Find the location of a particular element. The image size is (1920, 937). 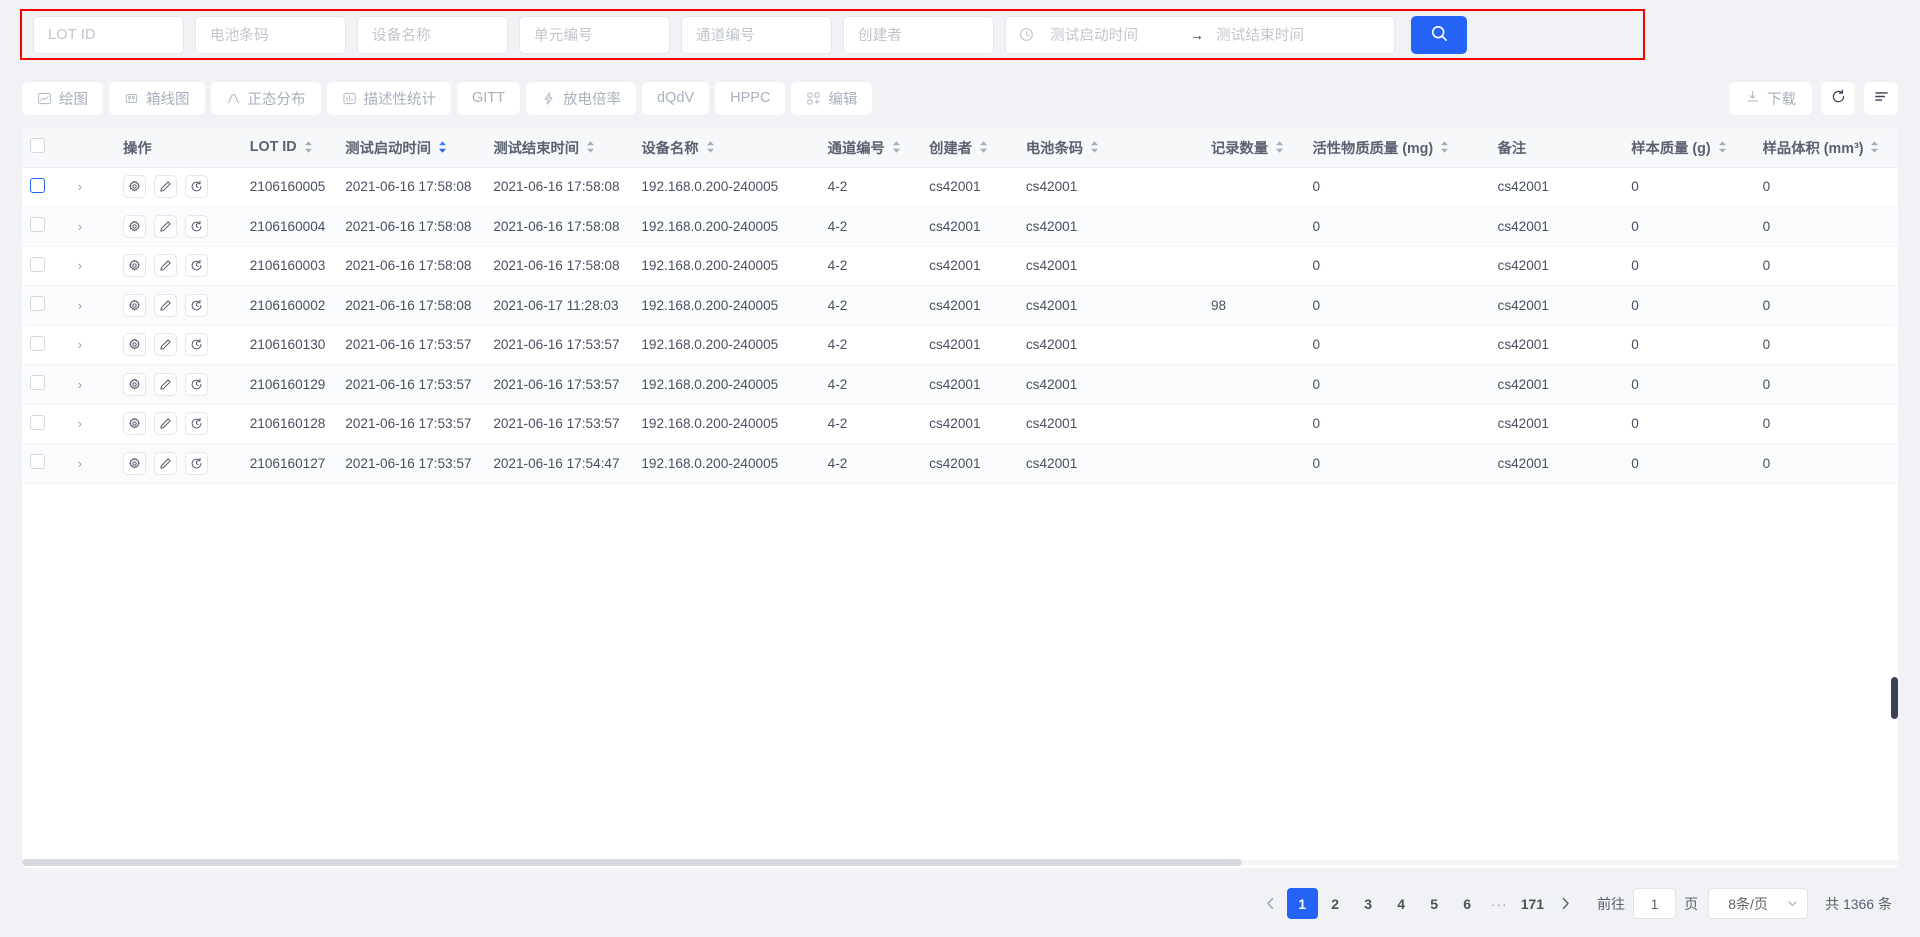

header-sample-volume: 样品体积 (mm³) is located at coordinates (1826, 148).